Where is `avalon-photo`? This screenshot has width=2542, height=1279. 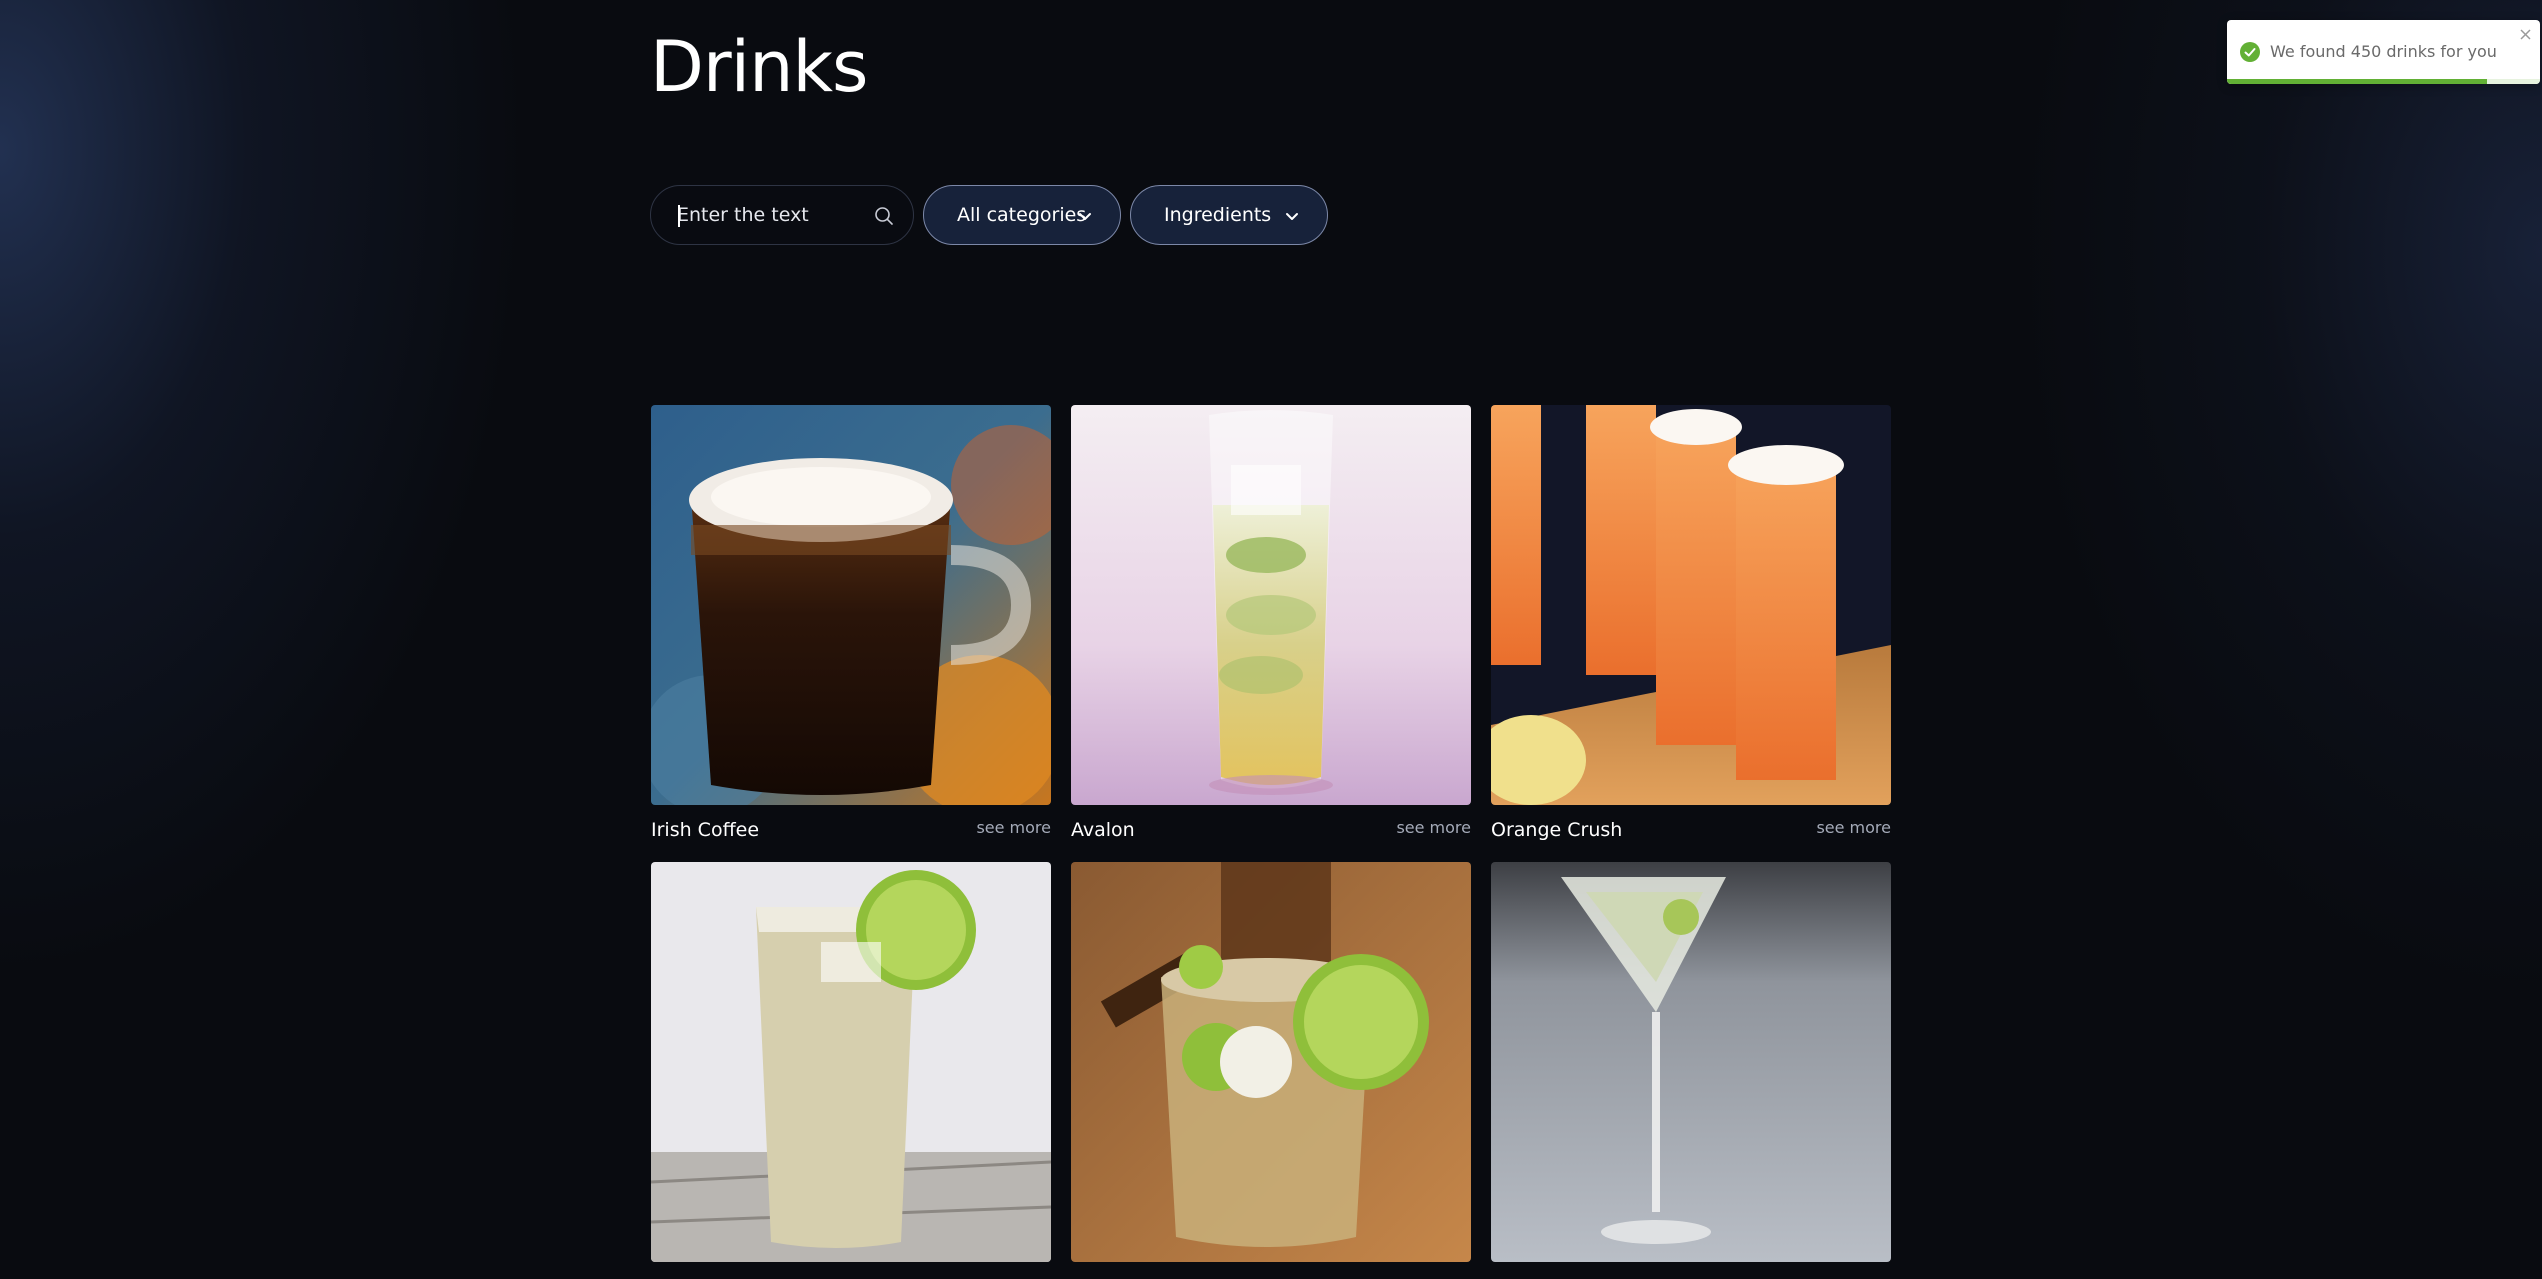
avalon-photo is located at coordinates (1271, 605).